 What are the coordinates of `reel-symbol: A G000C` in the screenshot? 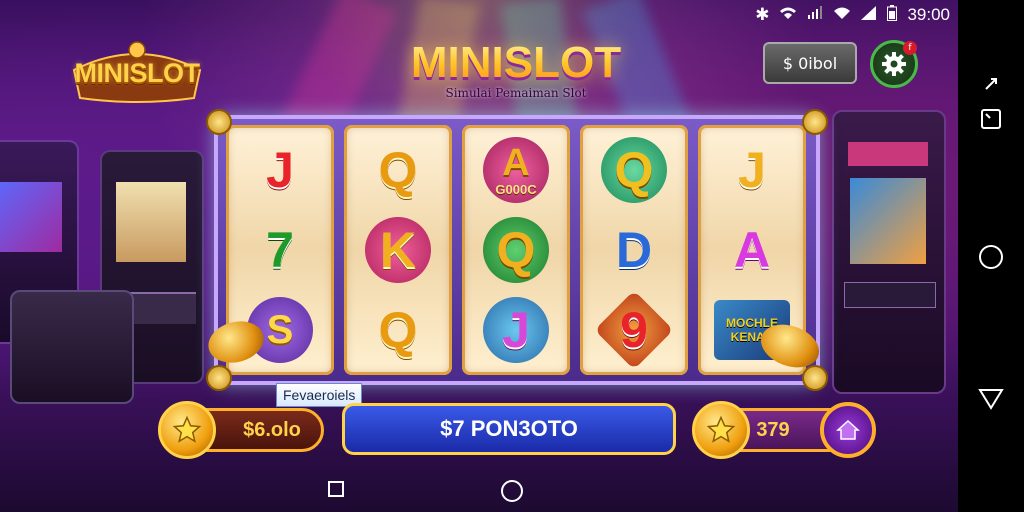 It's located at (516, 170).